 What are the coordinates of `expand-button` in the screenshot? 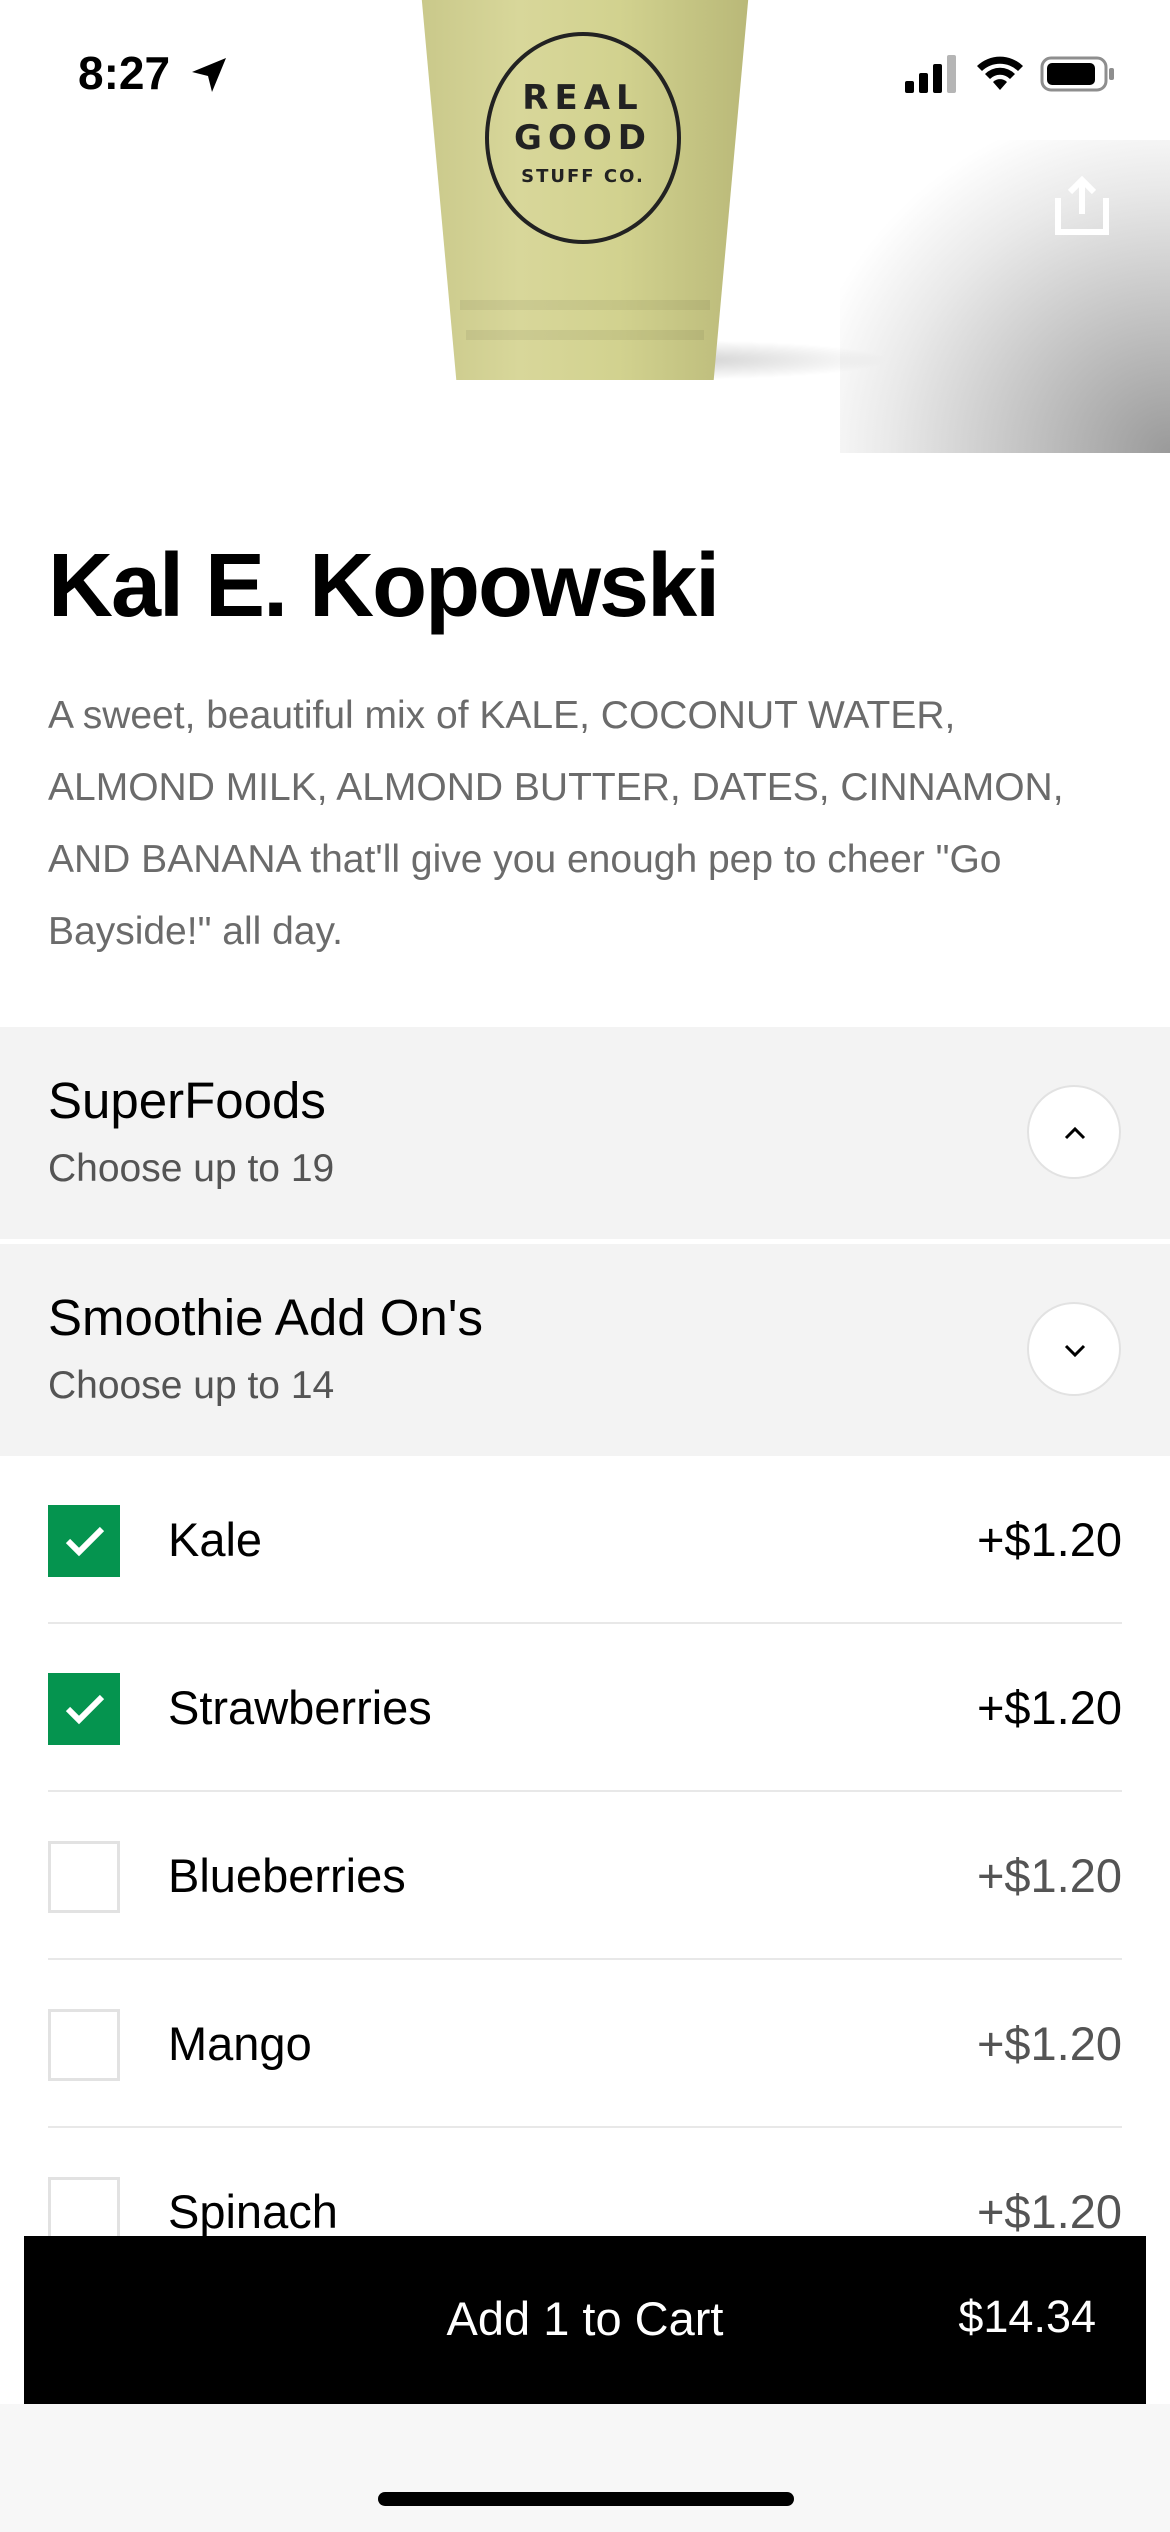 It's located at (1074, 1349).